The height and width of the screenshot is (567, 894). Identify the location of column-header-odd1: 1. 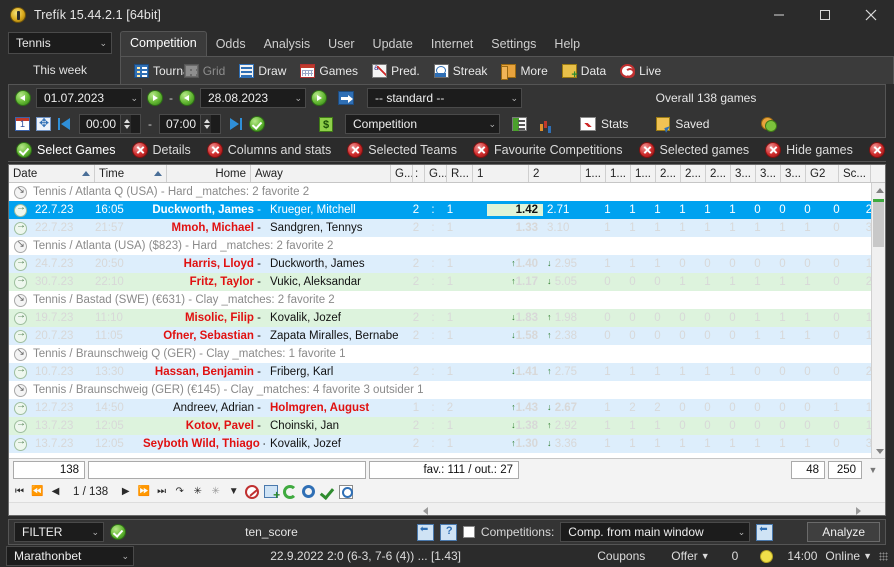
(501, 173).